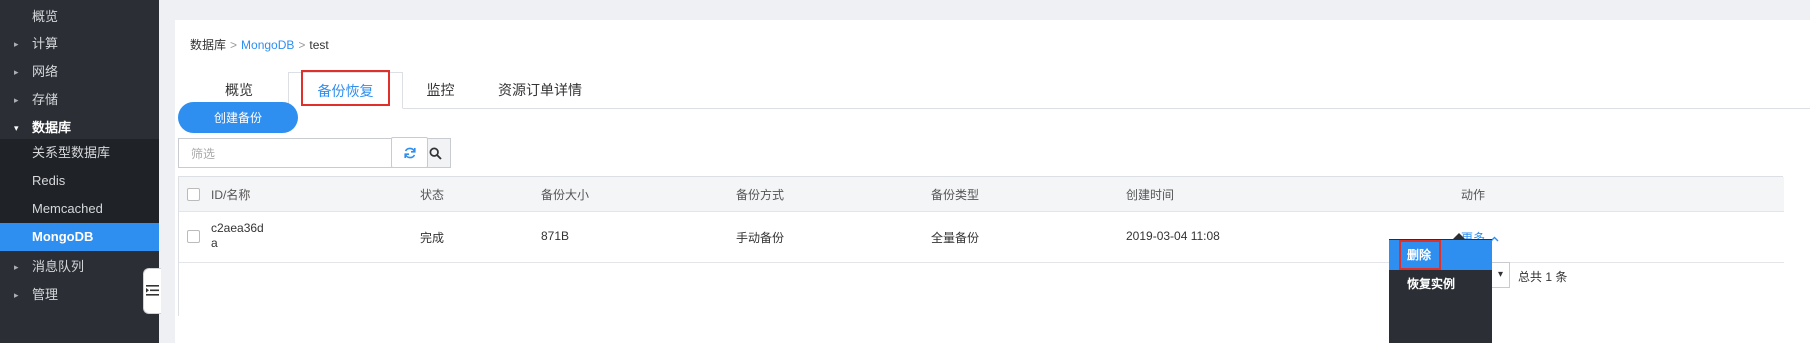  What do you see at coordinates (1459, 236) in the screenshot?
I see `dropdown-caret` at bounding box center [1459, 236].